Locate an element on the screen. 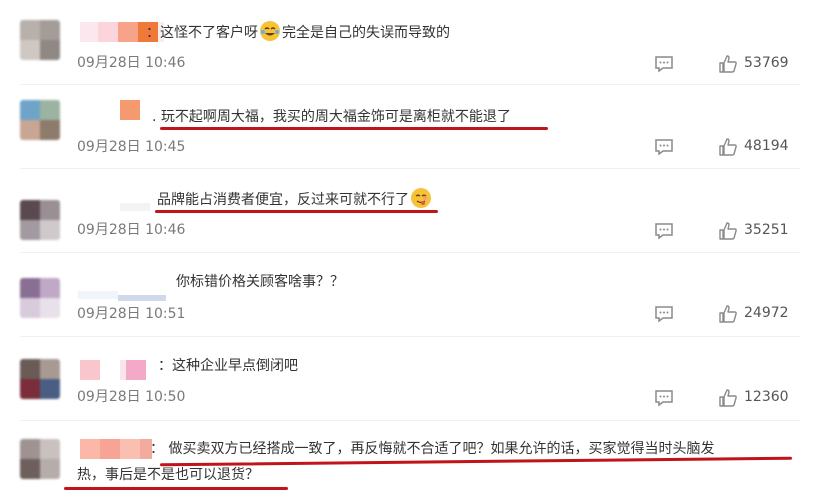 The image size is (816, 498). comment-text: . 玩不起啊周大福，我买的周大福金饰可是离柜就不能退了 is located at coordinates (331, 117).